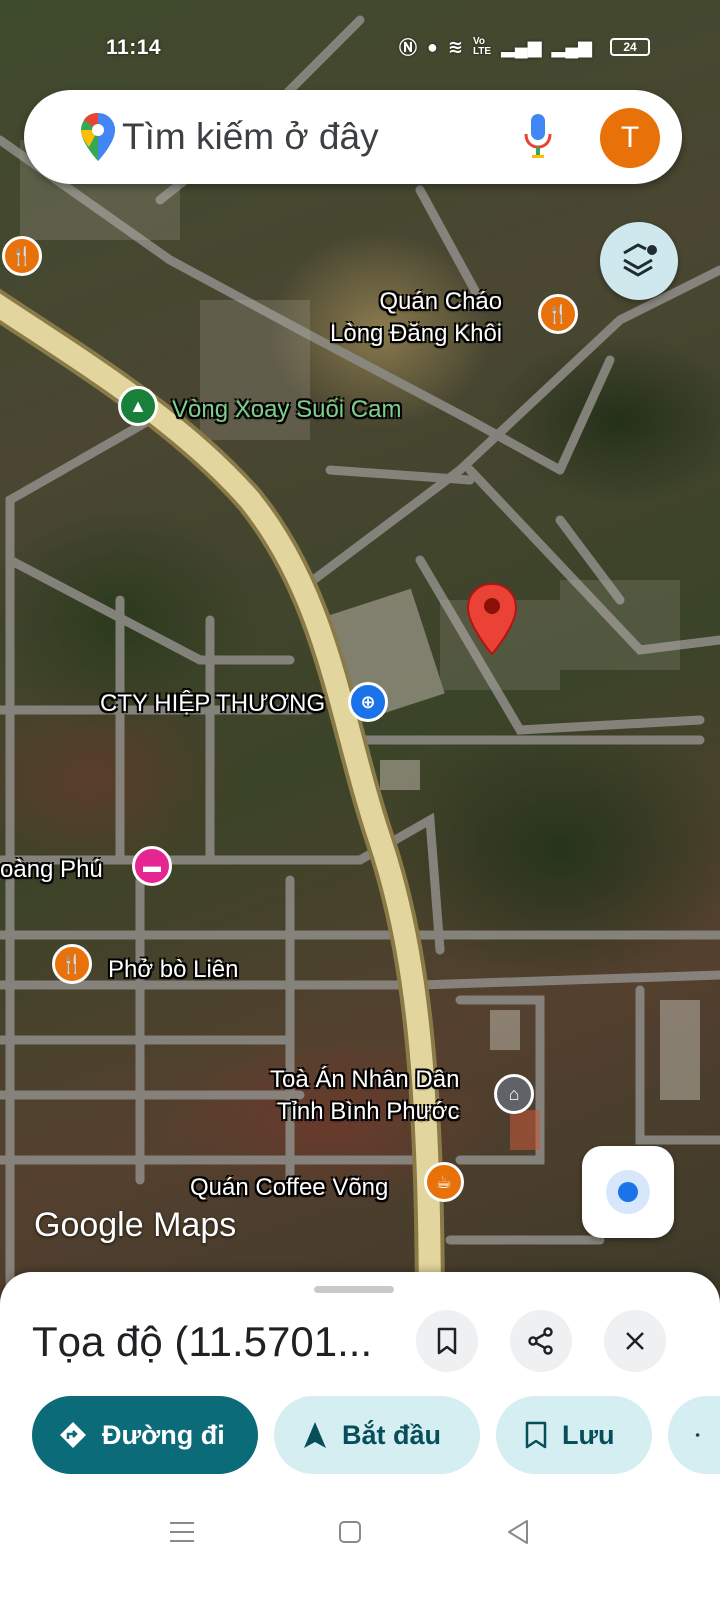 This screenshot has height=1600, width=720. Describe the element at coordinates (350, 1532) in the screenshot. I see `home-icon` at that location.